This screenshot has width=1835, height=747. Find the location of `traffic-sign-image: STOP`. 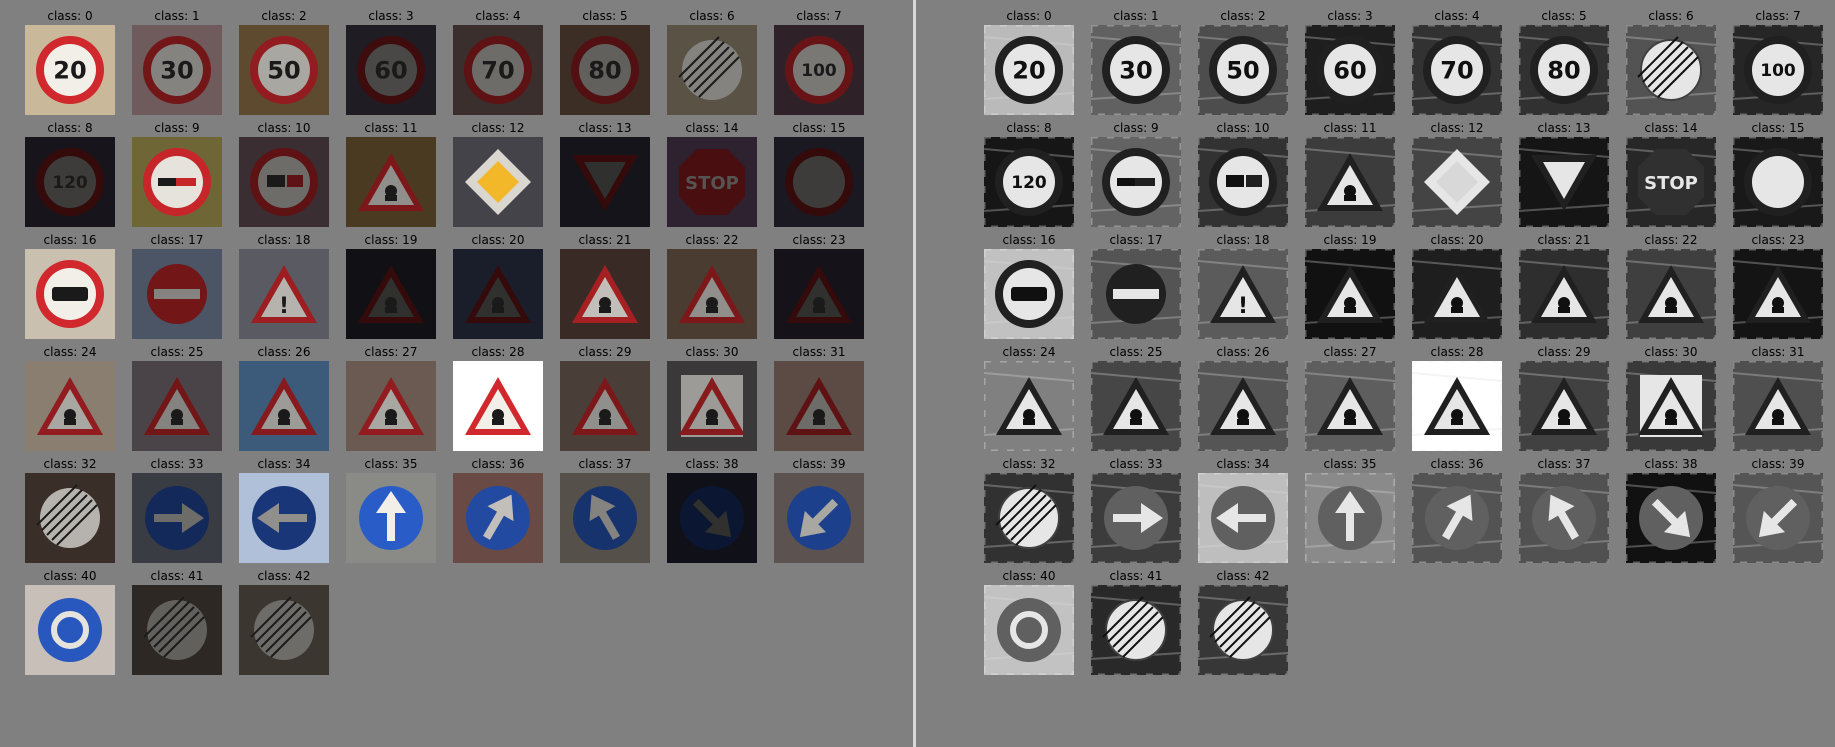

traffic-sign-image: STOP is located at coordinates (712, 182).